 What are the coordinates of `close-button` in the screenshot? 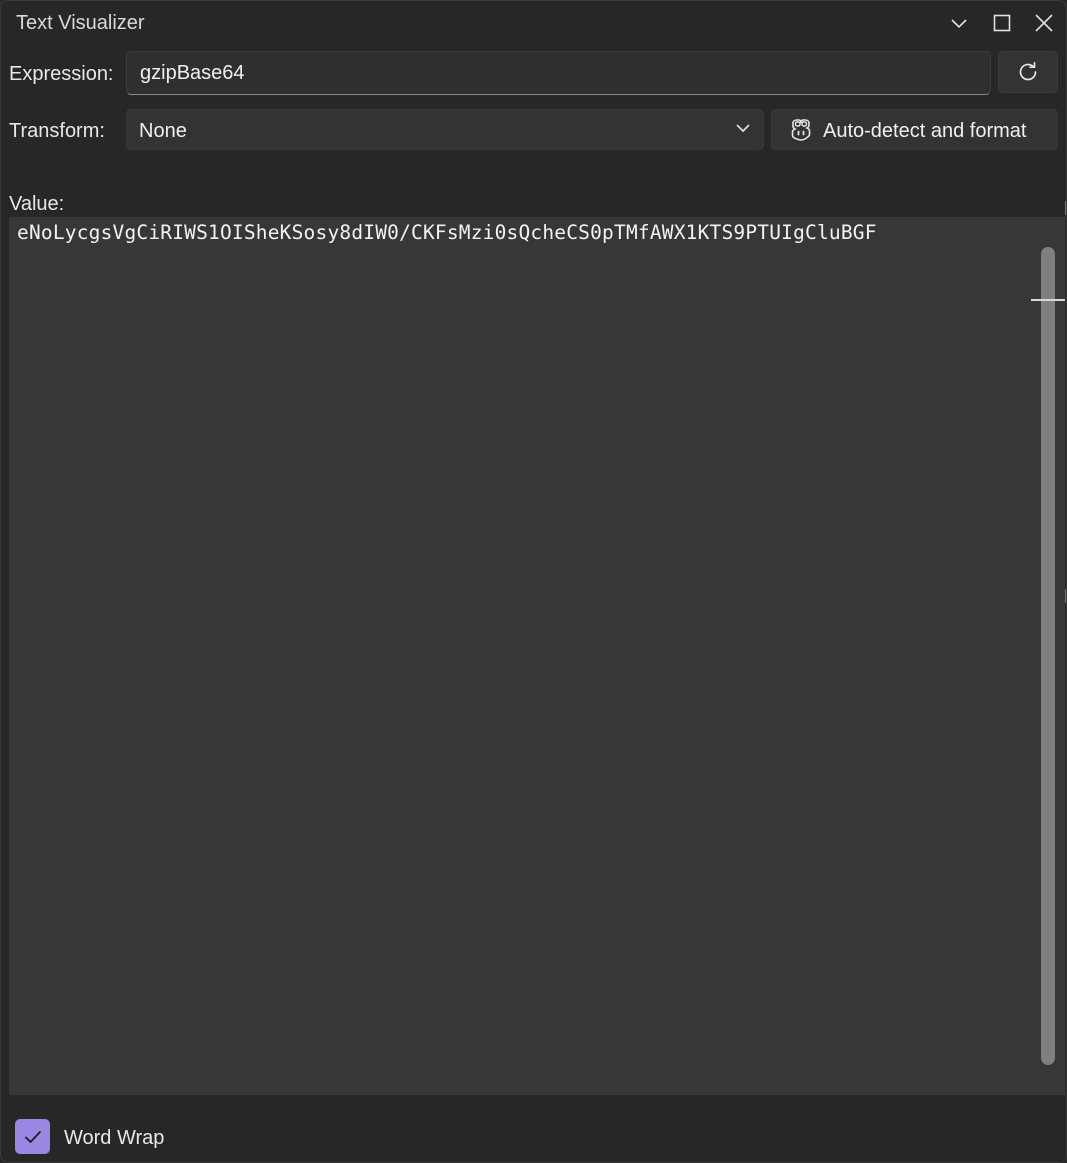 It's located at (1044, 23).